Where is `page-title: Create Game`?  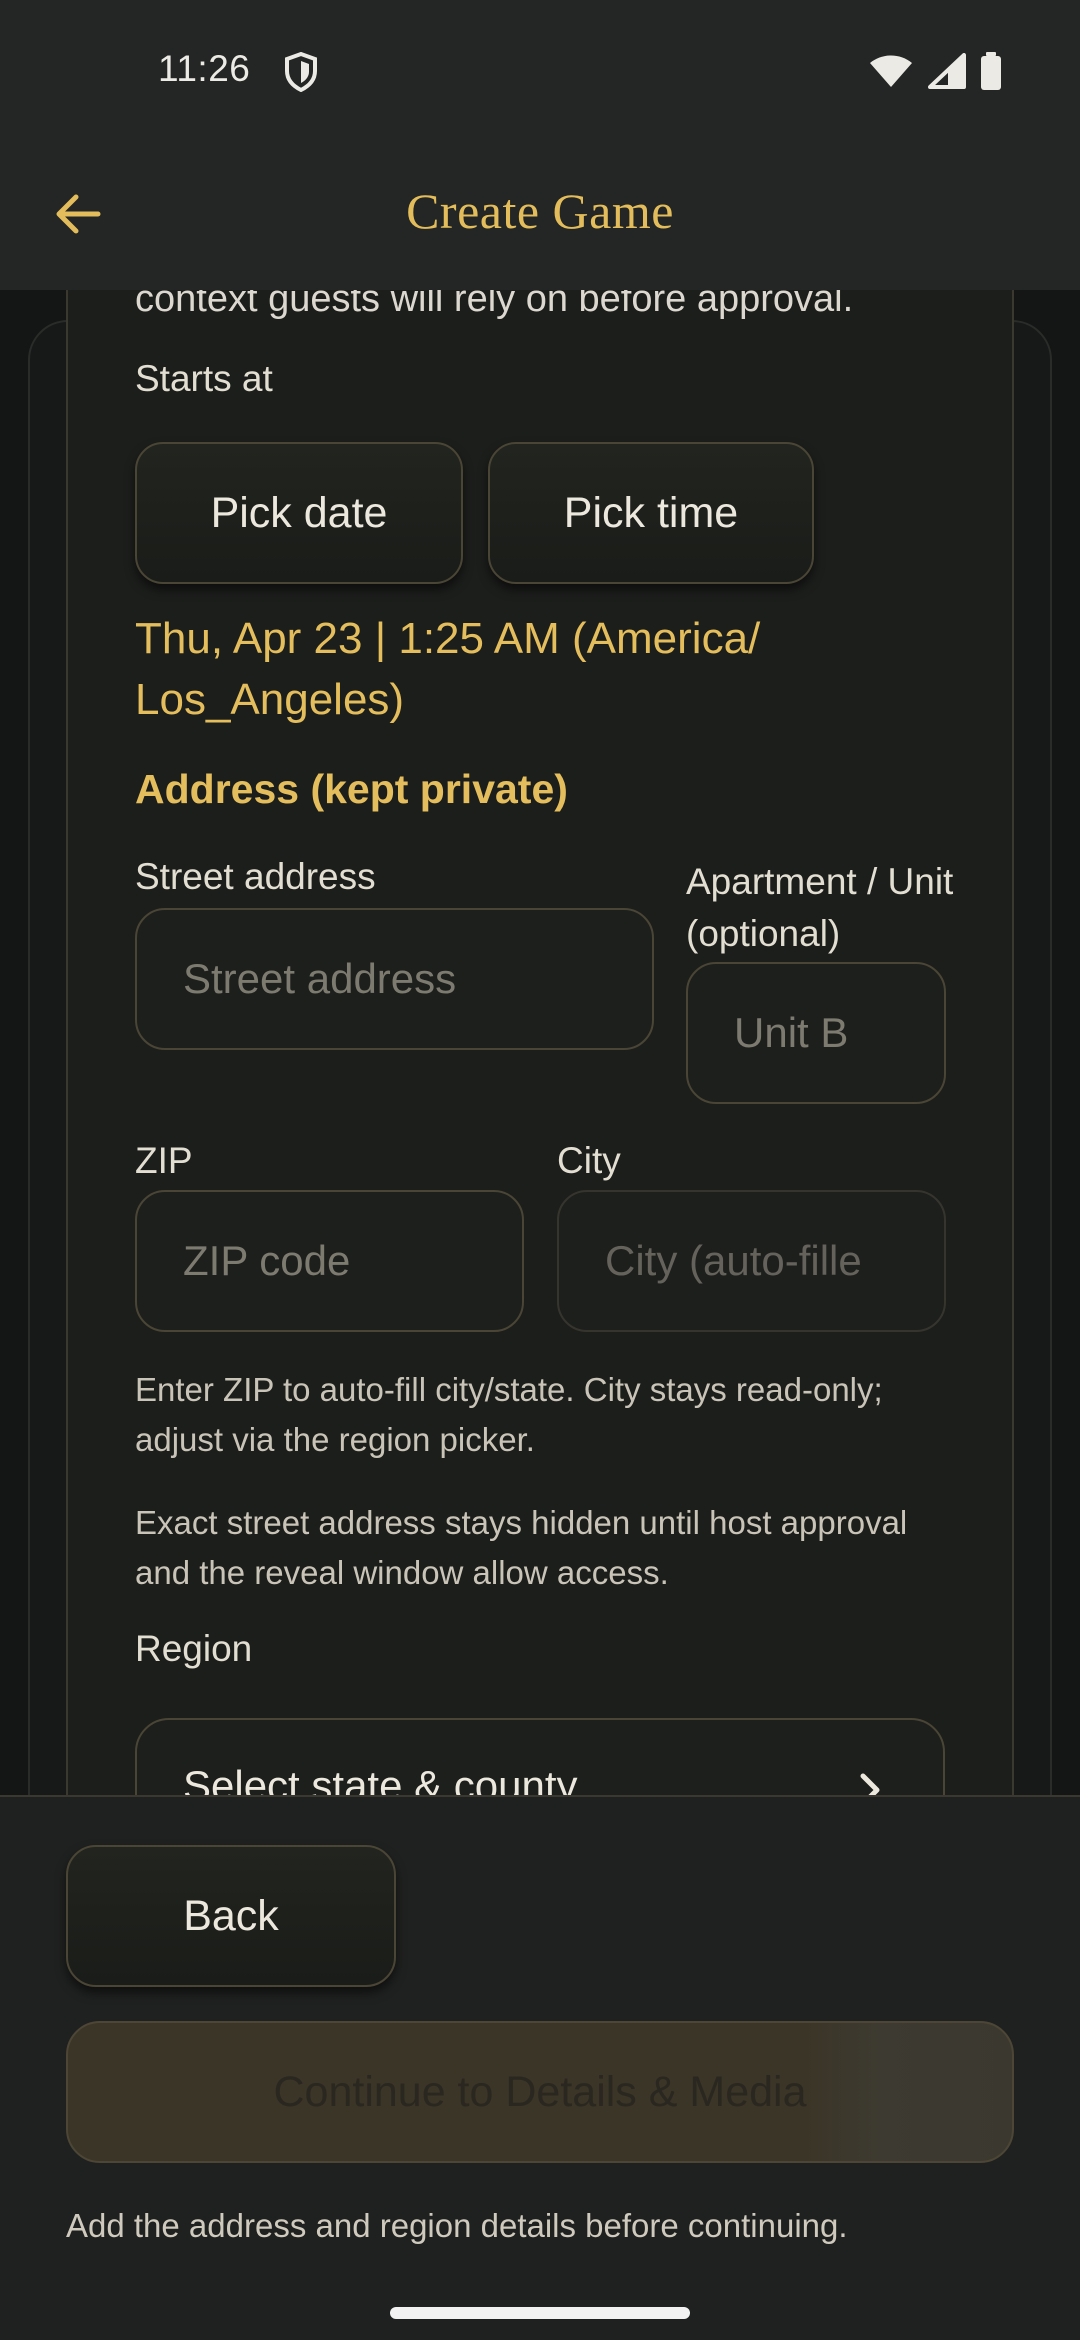 page-title: Create Game is located at coordinates (540, 211).